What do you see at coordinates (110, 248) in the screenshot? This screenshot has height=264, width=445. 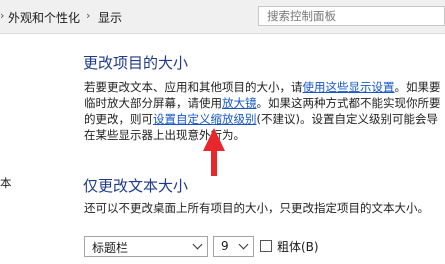 I see `item-select-value: 标题栏` at bounding box center [110, 248].